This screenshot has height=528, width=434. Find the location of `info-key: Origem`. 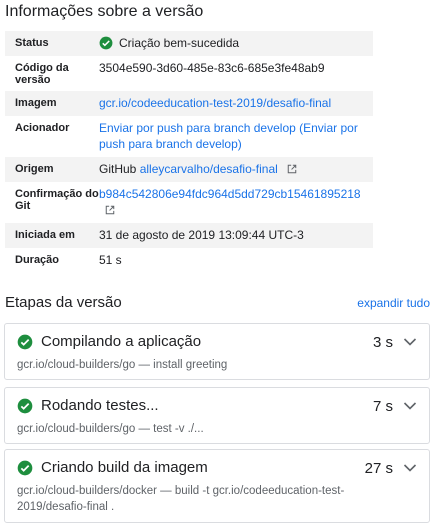

info-key: Origem is located at coordinates (34, 169).